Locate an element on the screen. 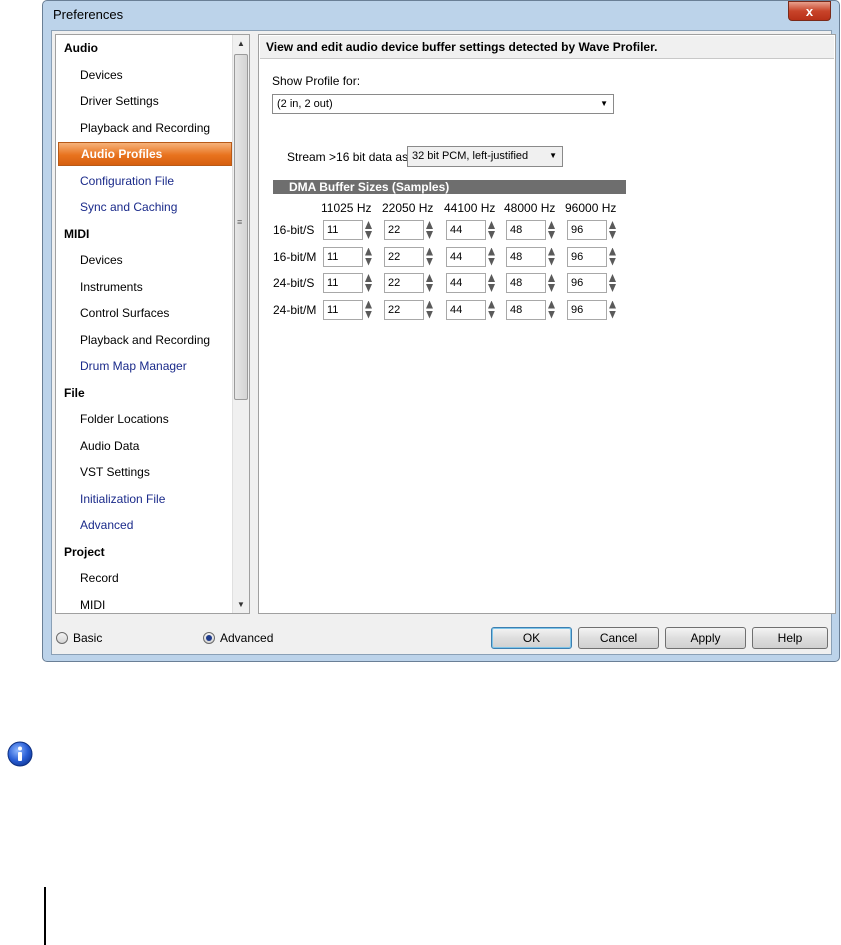 The image size is (841, 945). nav-item: Instruments is located at coordinates (152, 287).